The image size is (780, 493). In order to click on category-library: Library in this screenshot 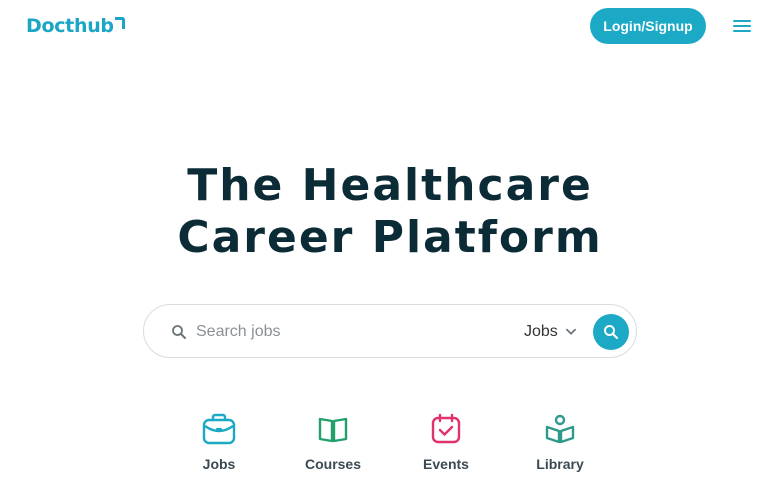, I will do `click(560, 442)`.